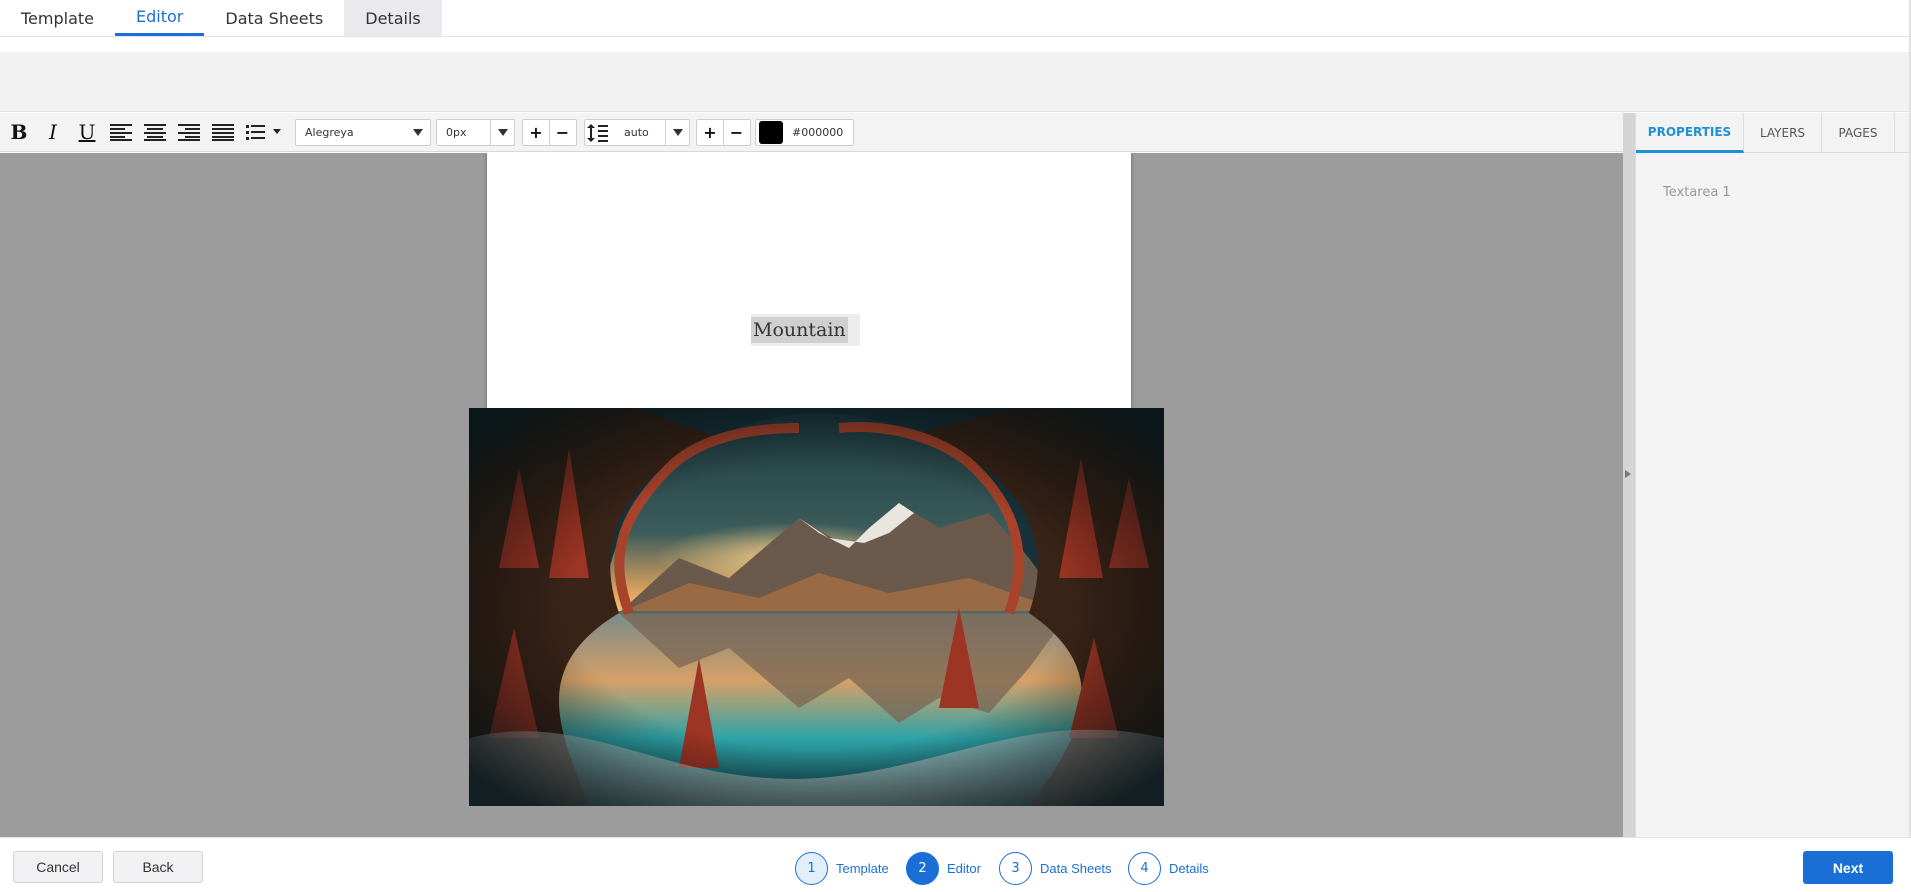  I want to click on list-button, so click(264, 132).